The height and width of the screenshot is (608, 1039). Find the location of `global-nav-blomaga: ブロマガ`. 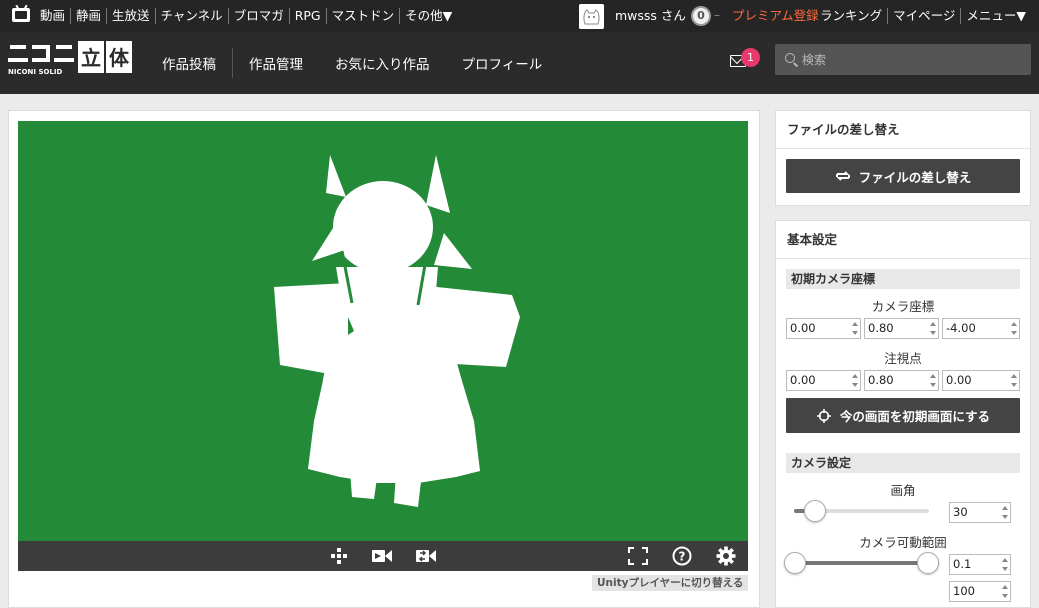

global-nav-blomaga: ブロマガ is located at coordinates (258, 16).